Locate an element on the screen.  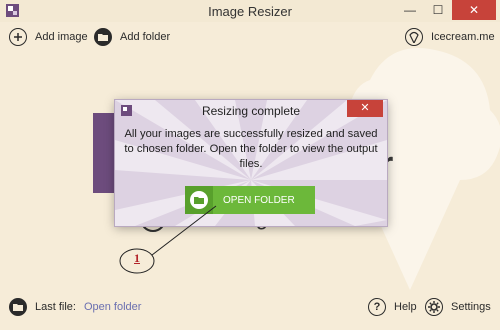
maximize-icon: ☐ is located at coordinates (438, 10).